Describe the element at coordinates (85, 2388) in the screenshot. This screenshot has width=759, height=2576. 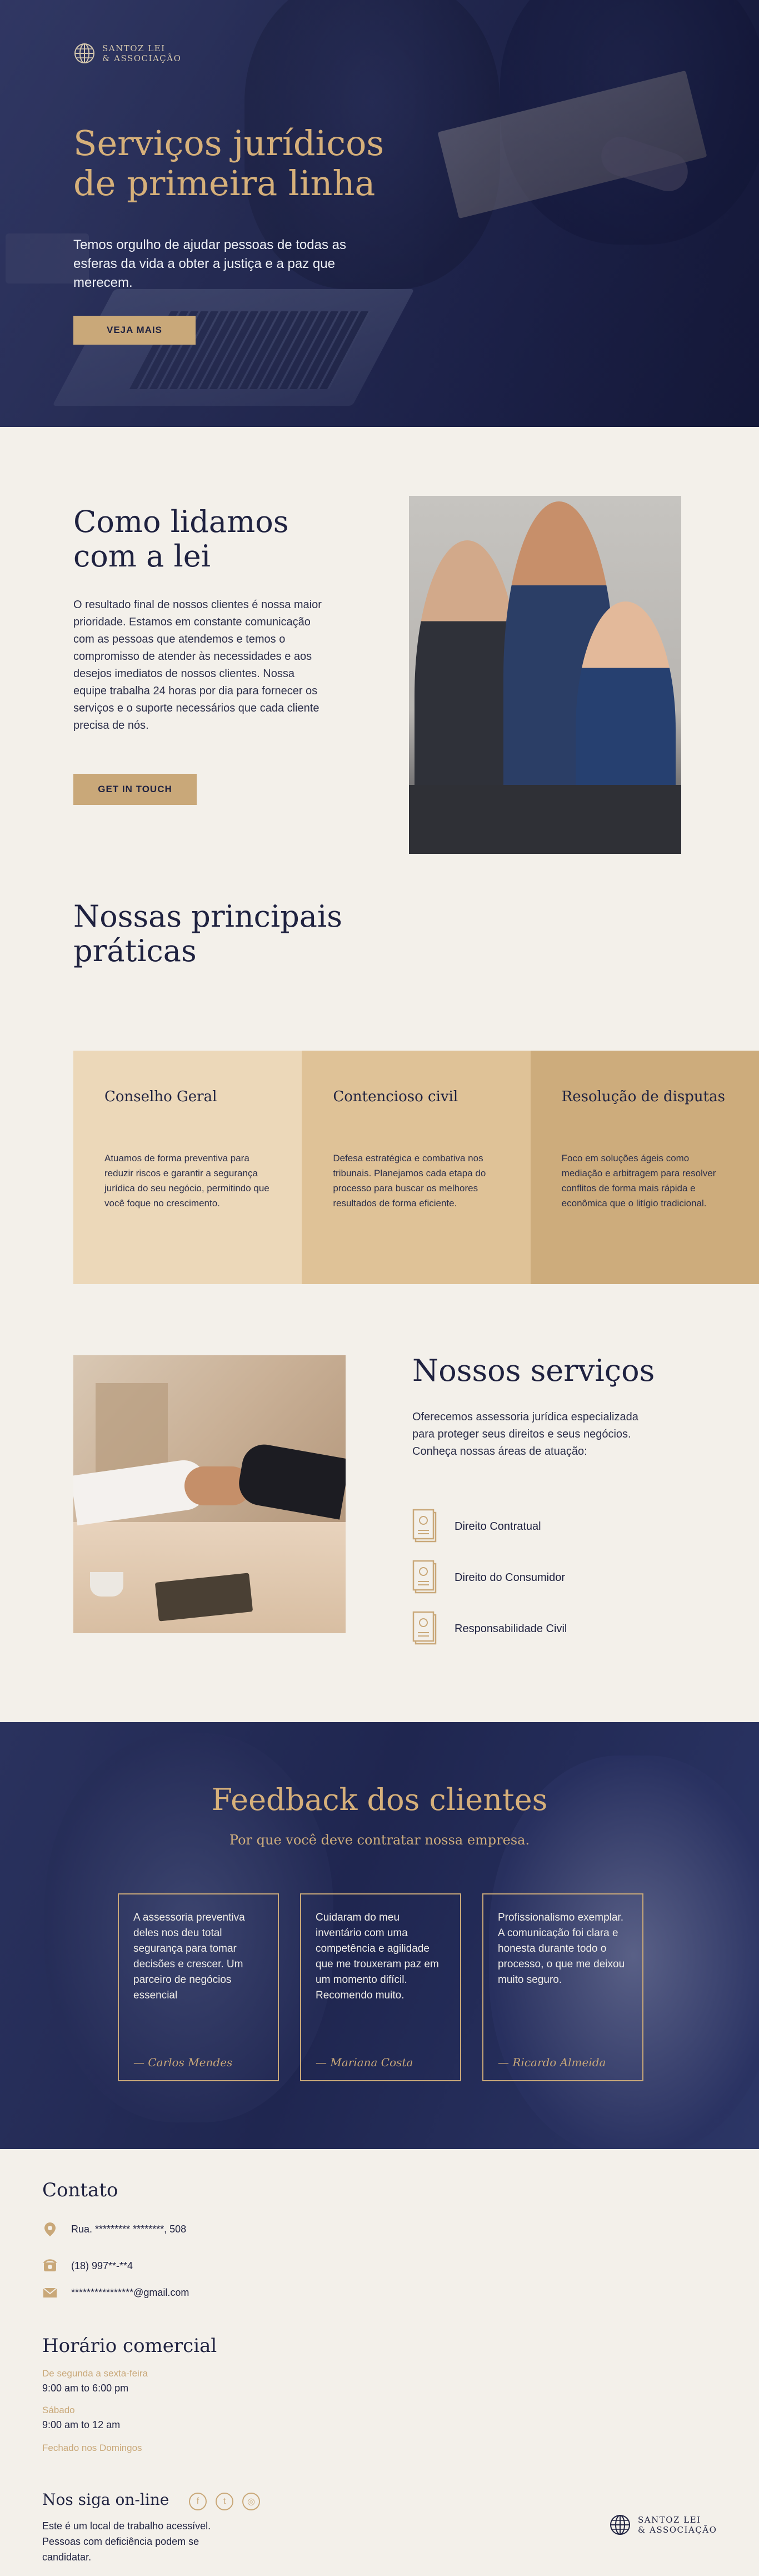
I see `hours-weekday-value: 9:00 am to 6:00 pm` at that location.